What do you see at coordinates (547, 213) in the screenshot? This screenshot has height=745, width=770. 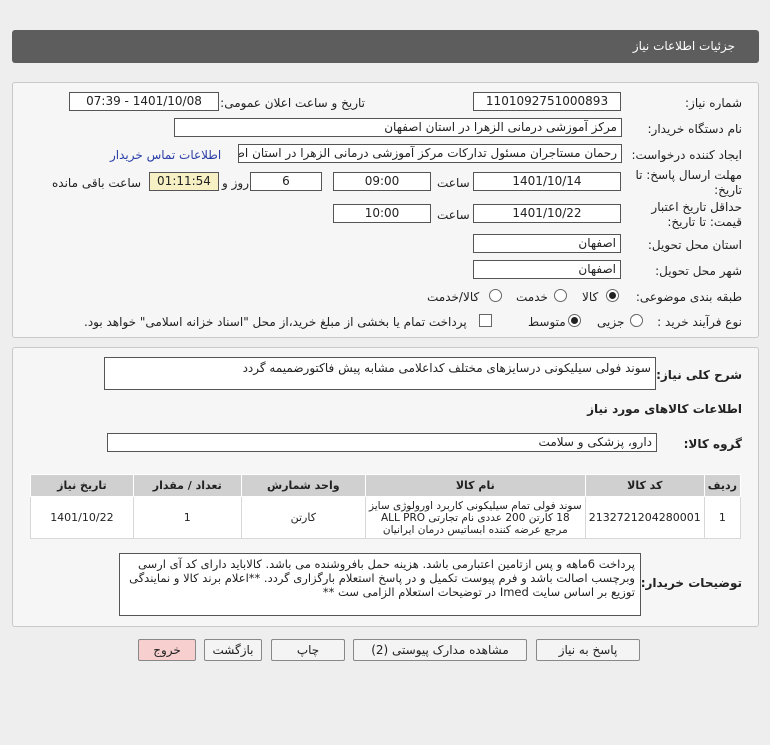 I see `validity-date-field: 1401/10/22` at bounding box center [547, 213].